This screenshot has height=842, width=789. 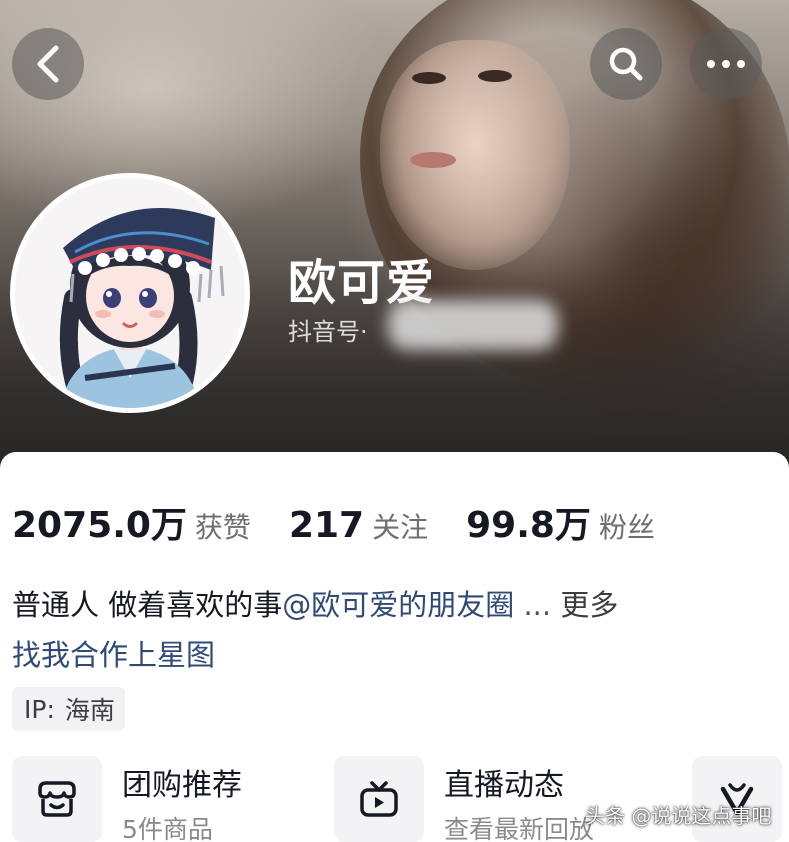 What do you see at coordinates (475, 155) in the screenshot?
I see `cover-photo-face` at bounding box center [475, 155].